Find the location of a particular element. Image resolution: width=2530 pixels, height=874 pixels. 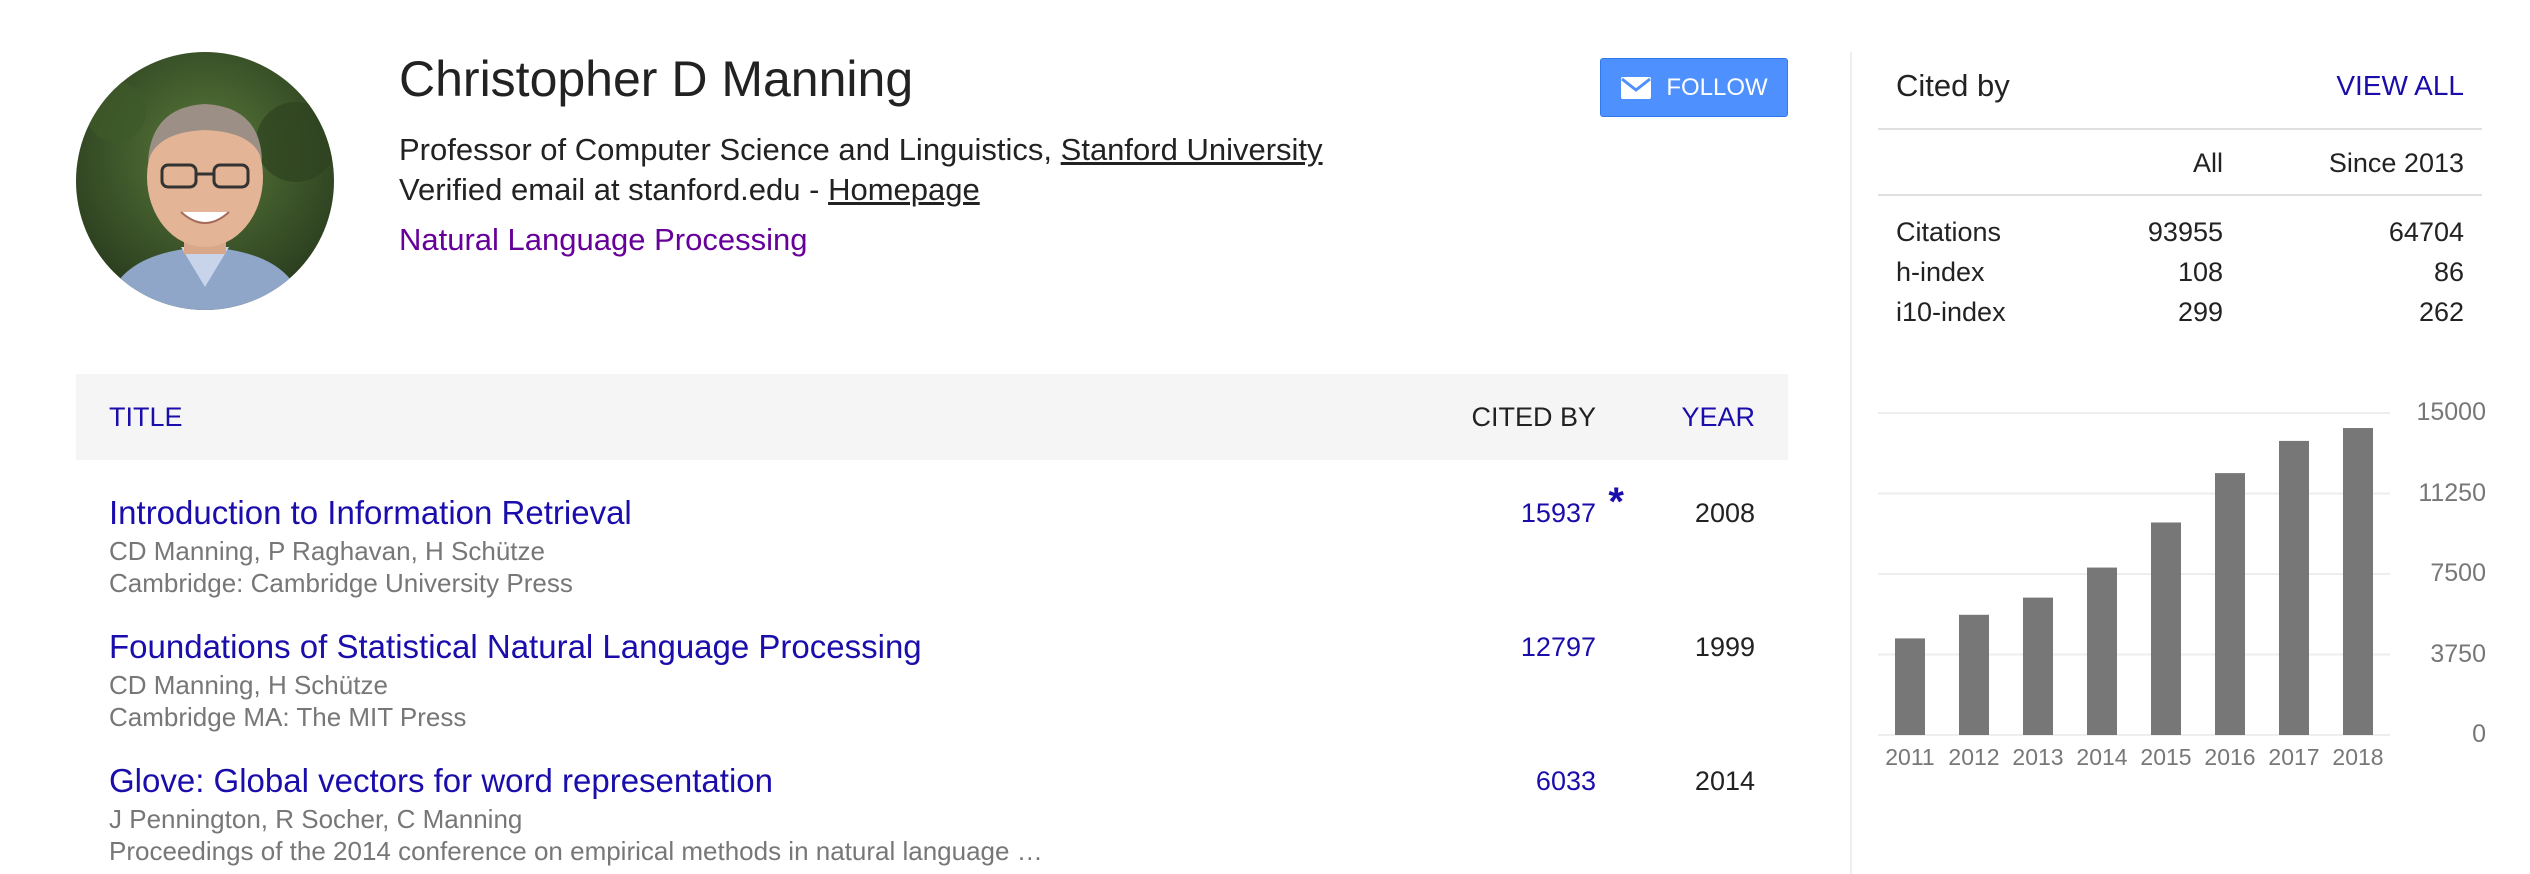

x-tick-label: 2018 is located at coordinates (2357, 757).